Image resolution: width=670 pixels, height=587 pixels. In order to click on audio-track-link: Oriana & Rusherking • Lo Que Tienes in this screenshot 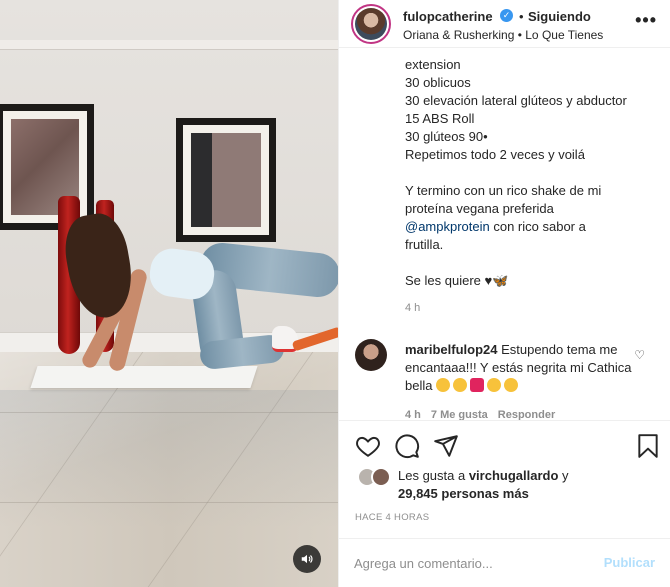, I will do `click(503, 35)`.